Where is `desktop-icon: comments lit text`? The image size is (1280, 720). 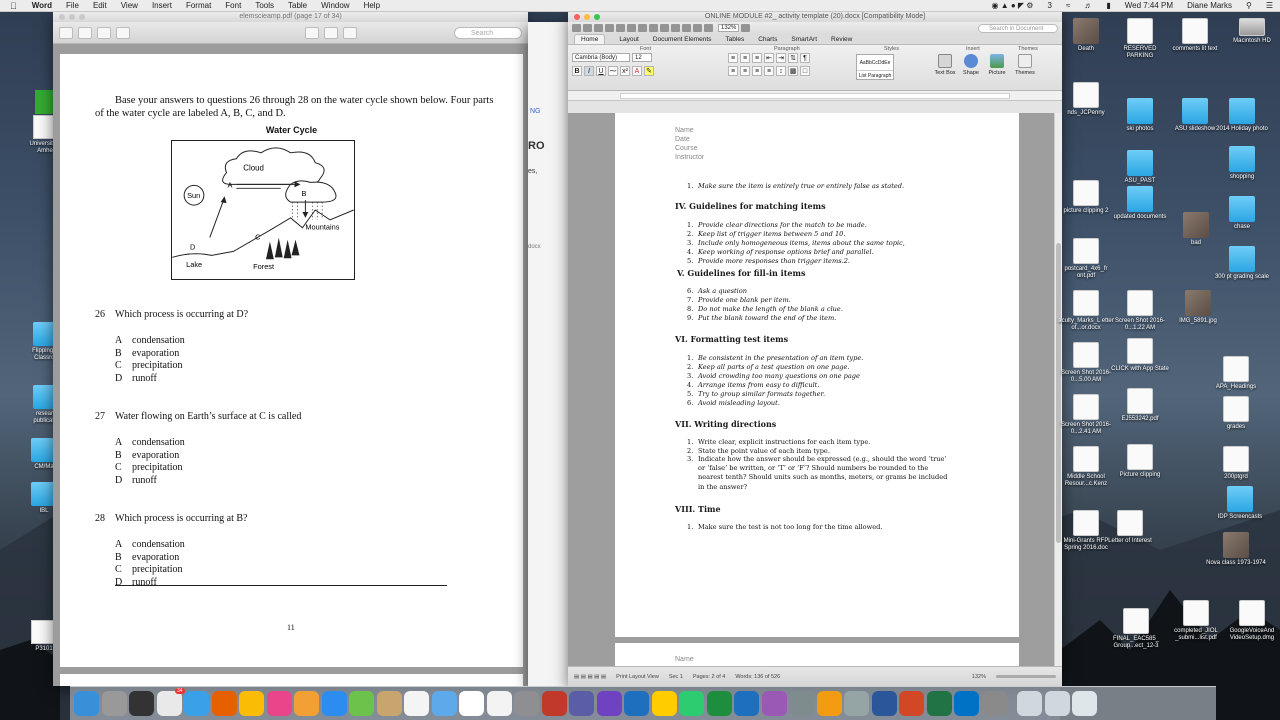 desktop-icon: comments lit text is located at coordinates (1195, 35).